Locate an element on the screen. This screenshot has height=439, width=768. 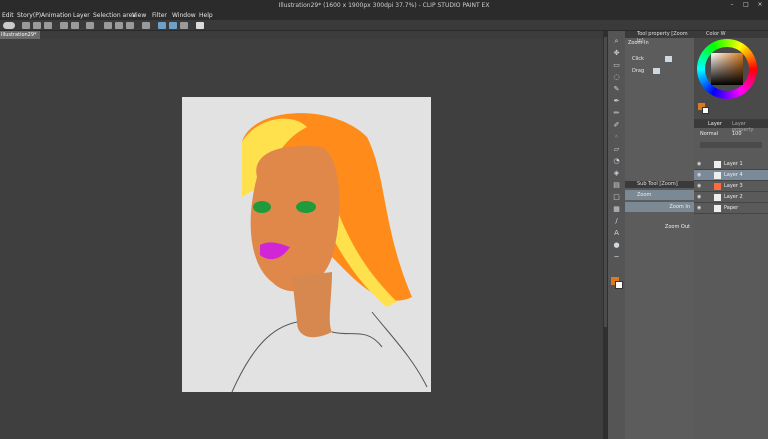
opacity-field: 100 is located at coordinates (737, 134).